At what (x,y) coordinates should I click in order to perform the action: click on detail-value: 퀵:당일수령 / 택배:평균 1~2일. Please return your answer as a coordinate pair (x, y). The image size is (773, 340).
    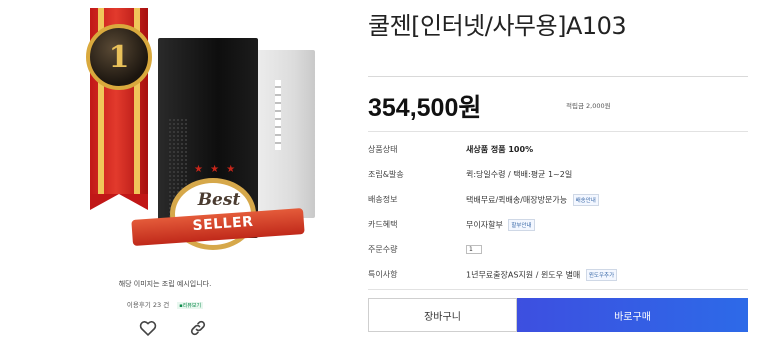
    Looking at the image, I should click on (519, 174).